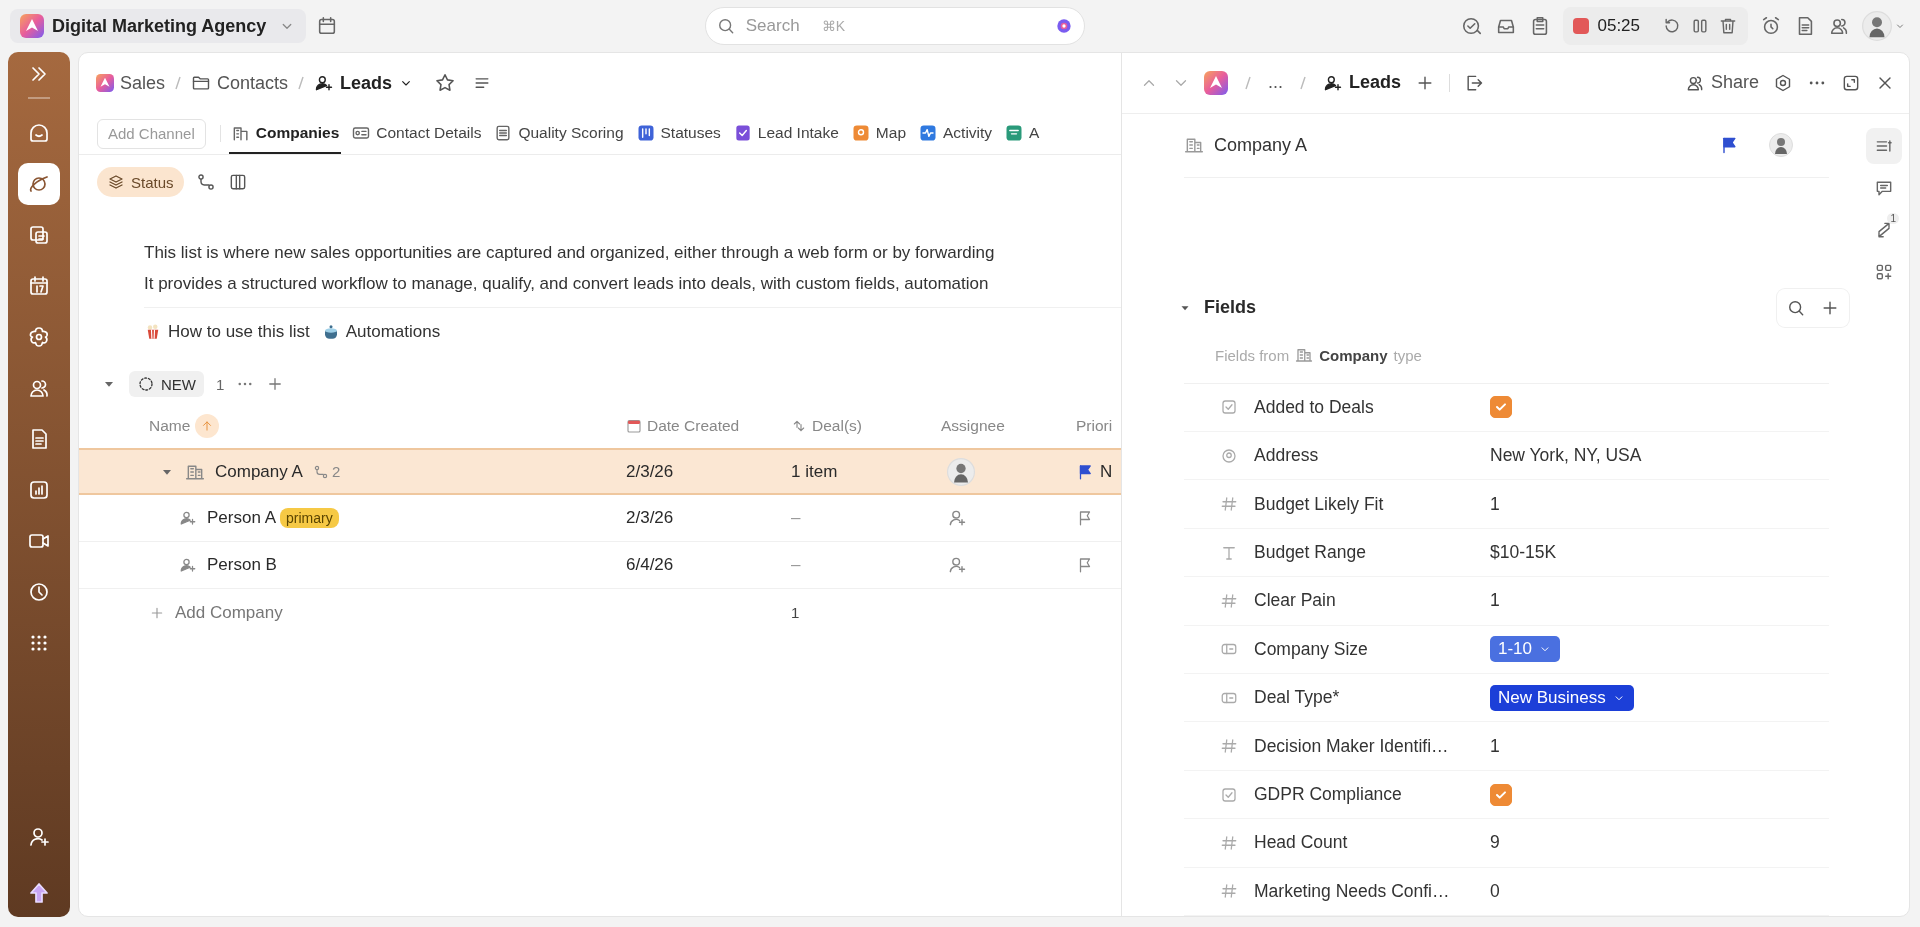  What do you see at coordinates (955, 133) in the screenshot?
I see `view-tab: Activity` at bounding box center [955, 133].